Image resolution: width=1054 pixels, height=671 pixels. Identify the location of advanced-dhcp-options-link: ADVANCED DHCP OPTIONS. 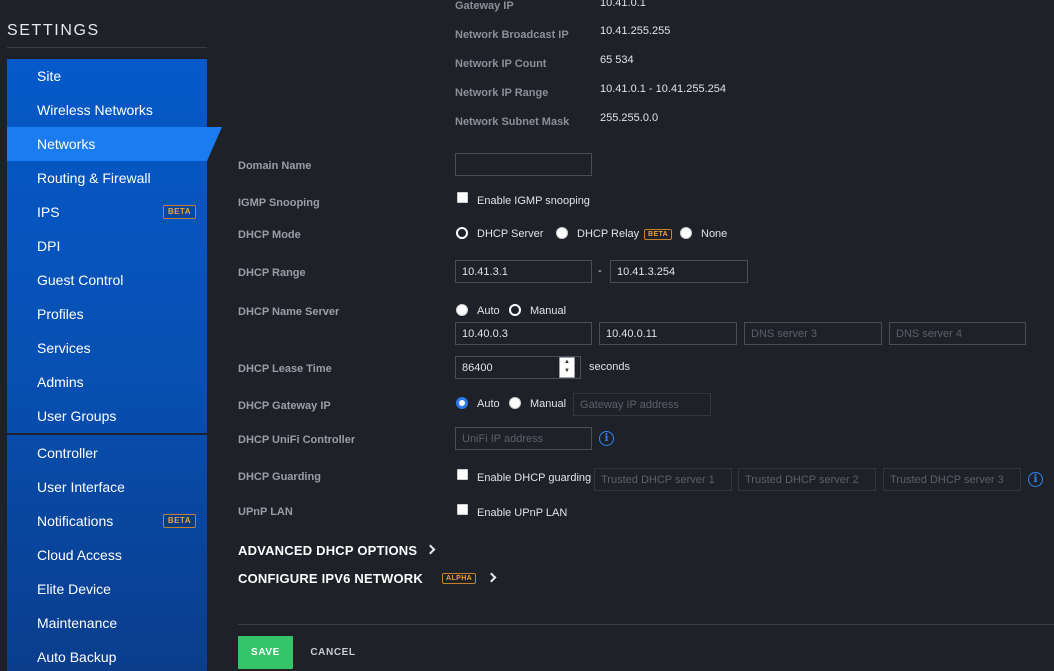
(327, 550).